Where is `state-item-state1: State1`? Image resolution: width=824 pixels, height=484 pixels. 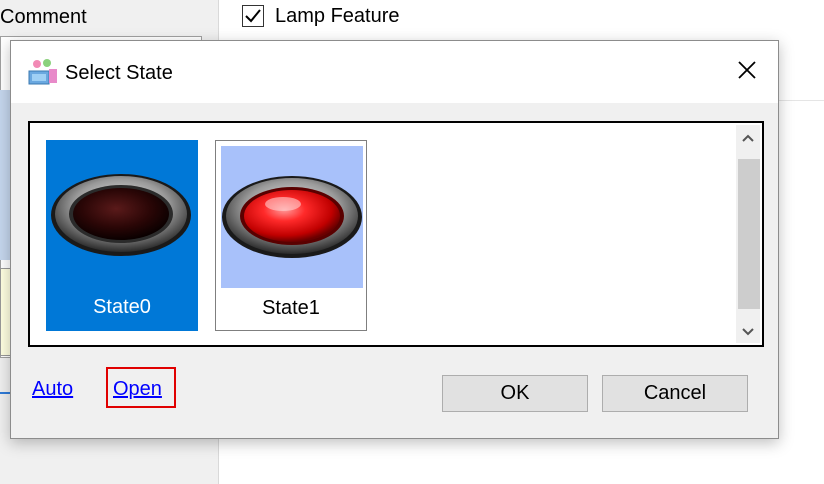
state-item-state1: State1 is located at coordinates (291, 235).